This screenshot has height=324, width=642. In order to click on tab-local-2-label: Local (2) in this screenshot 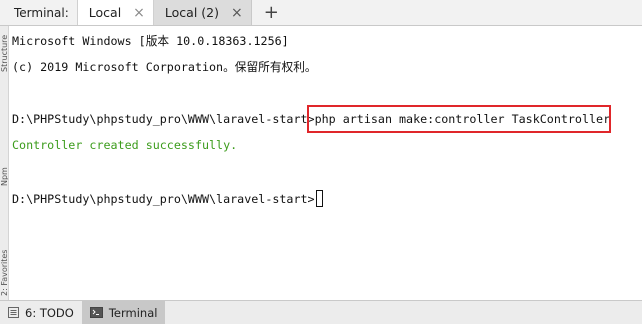, I will do `click(191, 12)`.